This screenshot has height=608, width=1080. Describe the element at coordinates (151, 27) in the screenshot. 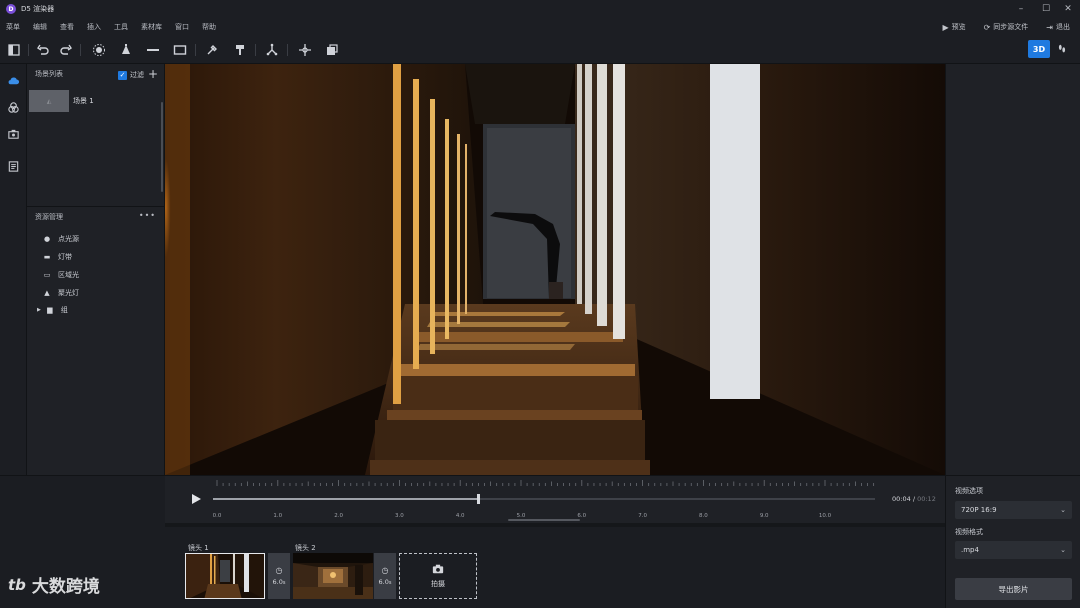

I see `menu-item-library: 素材库` at that location.